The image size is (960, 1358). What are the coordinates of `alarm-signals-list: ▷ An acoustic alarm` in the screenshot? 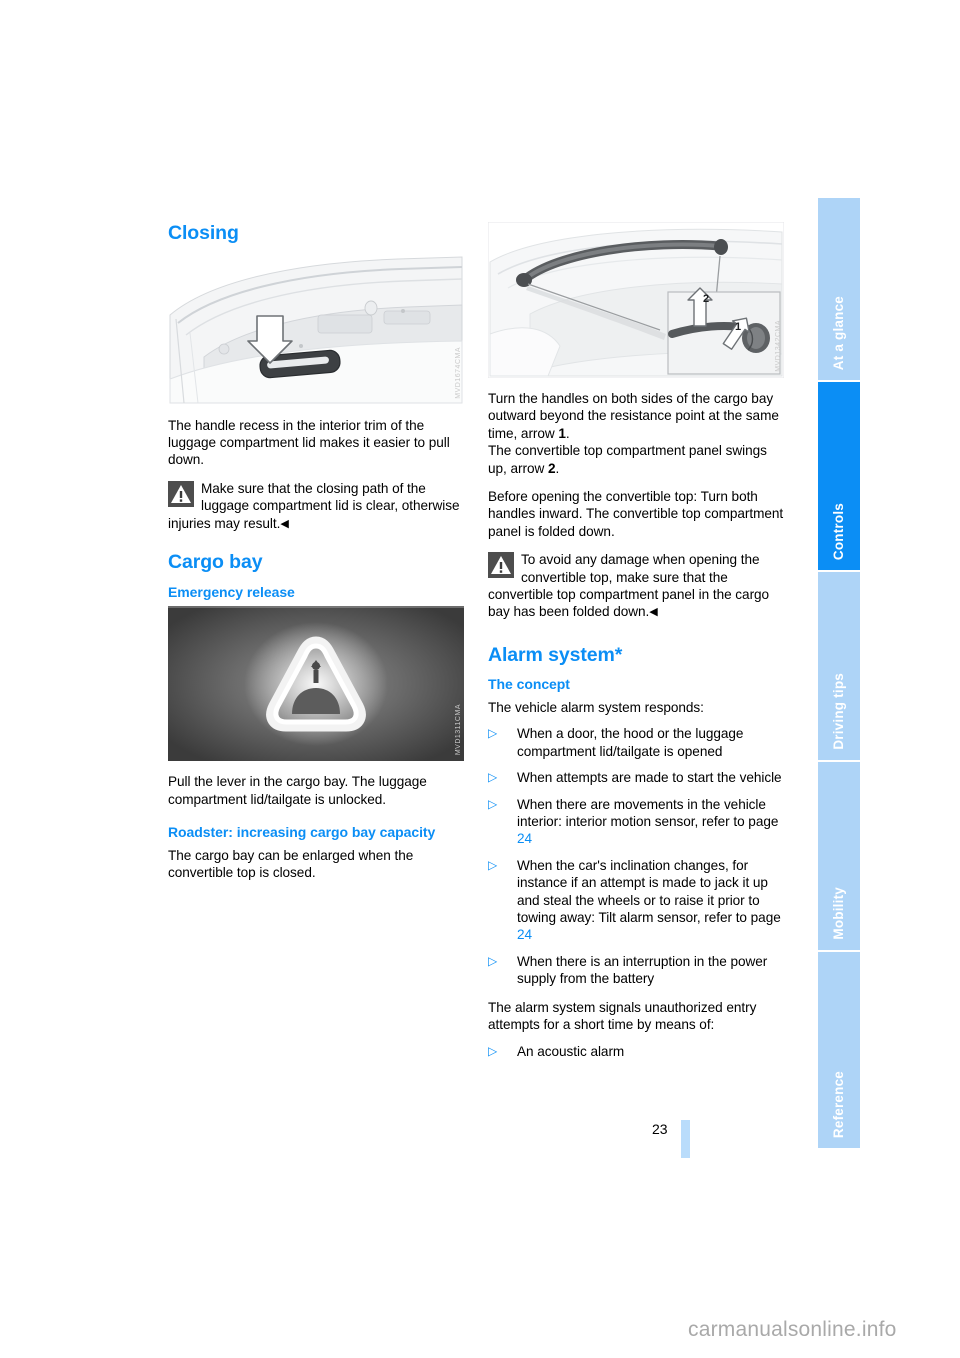 It's located at (636, 1051).